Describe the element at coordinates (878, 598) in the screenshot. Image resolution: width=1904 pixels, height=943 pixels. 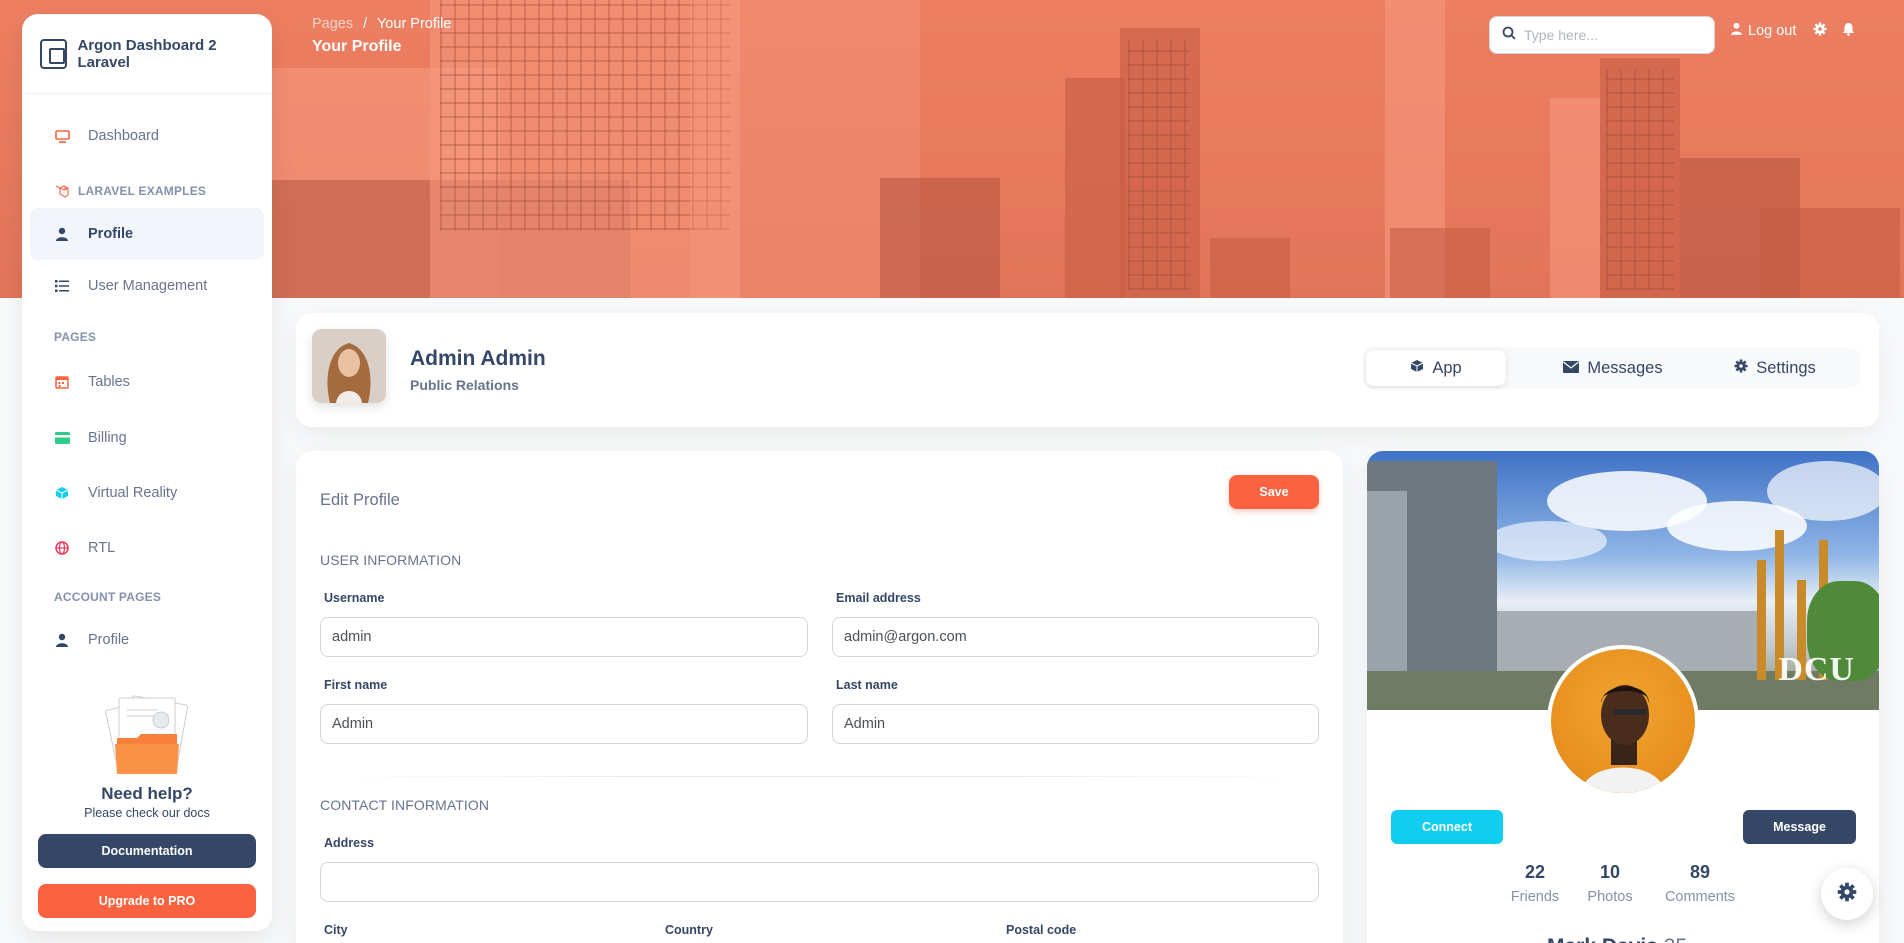
I see `email-label: Email address` at that location.